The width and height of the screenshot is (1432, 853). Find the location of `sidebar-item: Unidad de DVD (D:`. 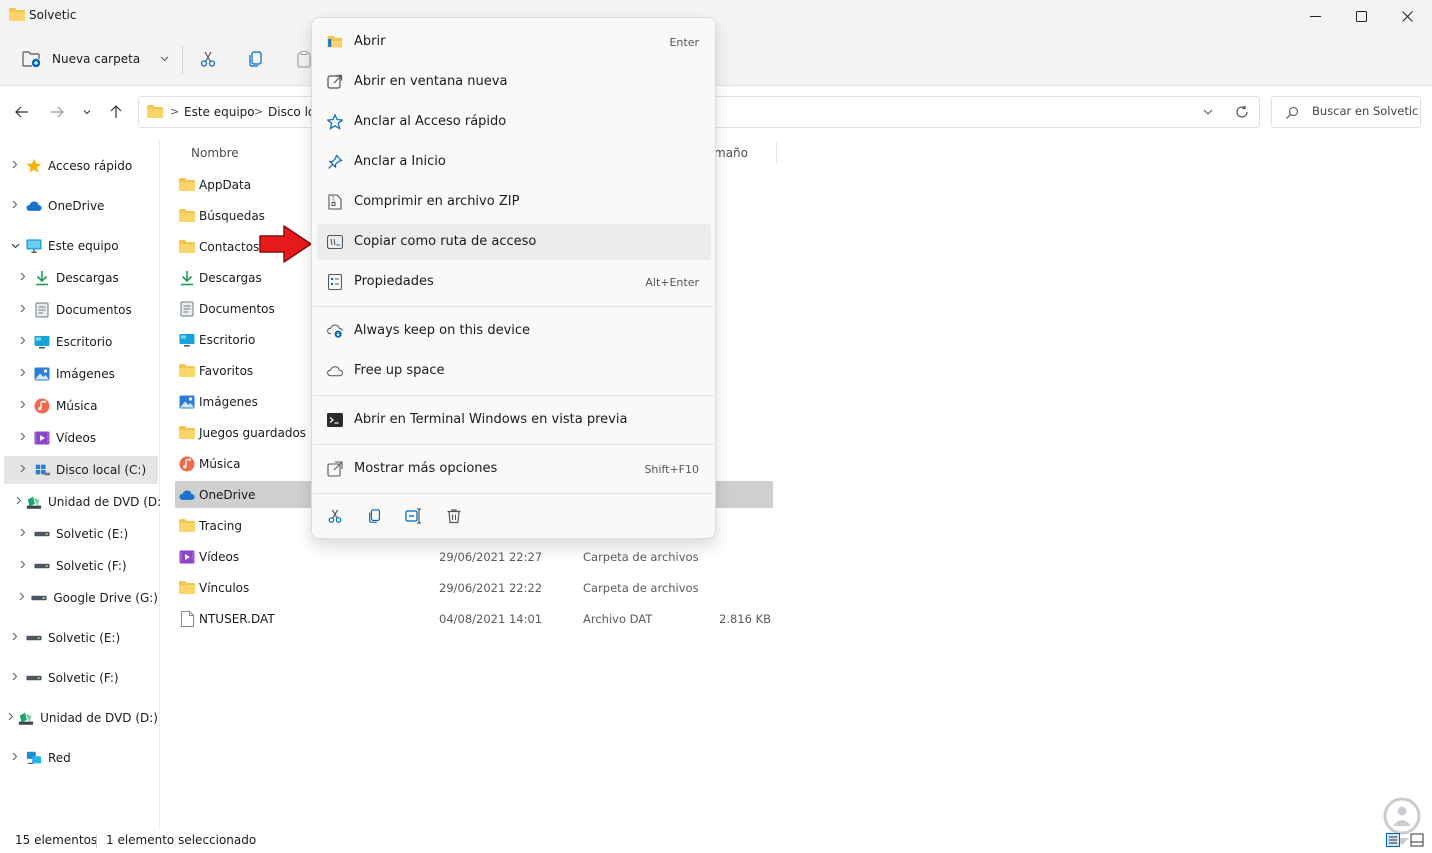

sidebar-item: Unidad de DVD (D: is located at coordinates (81, 502).